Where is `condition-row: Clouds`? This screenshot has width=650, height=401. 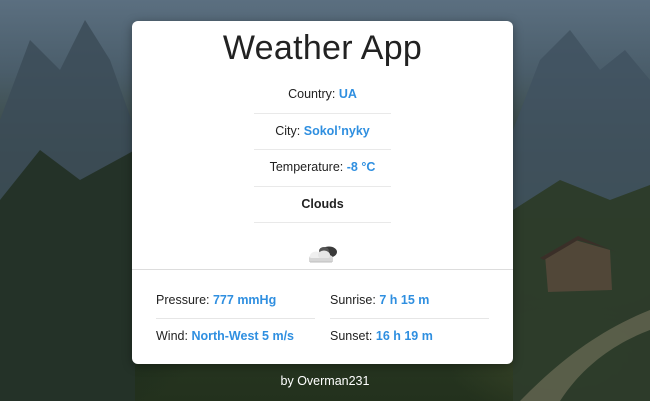 condition-row: Clouds is located at coordinates (322, 205).